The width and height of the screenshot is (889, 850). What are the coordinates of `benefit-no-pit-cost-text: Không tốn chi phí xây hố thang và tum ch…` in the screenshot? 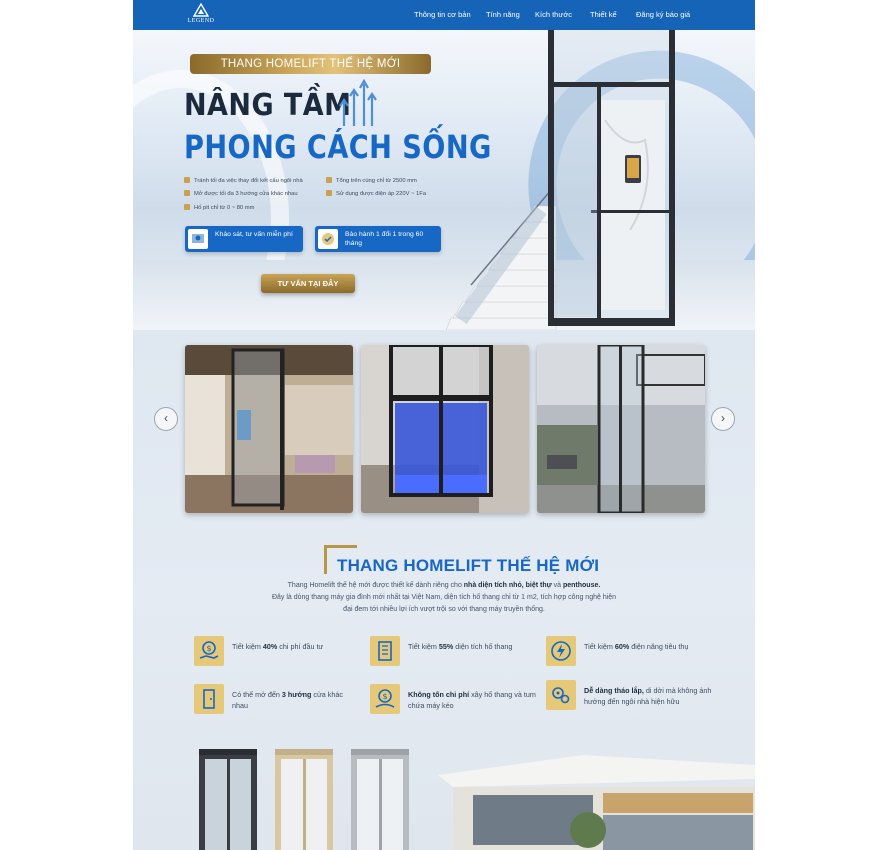 It's located at (472, 700).